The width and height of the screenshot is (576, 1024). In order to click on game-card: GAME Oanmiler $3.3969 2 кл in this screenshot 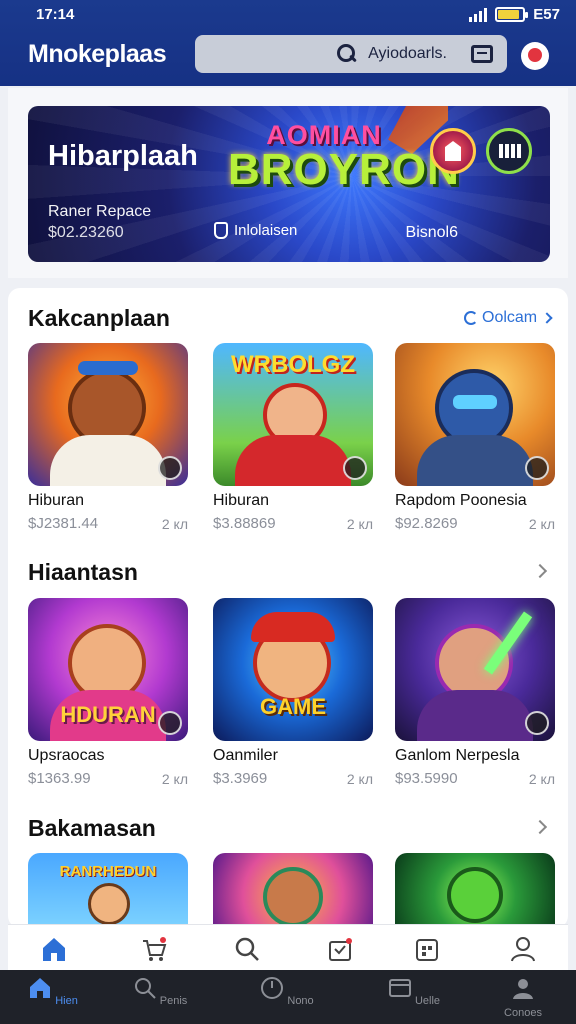, I will do `click(293, 692)`.